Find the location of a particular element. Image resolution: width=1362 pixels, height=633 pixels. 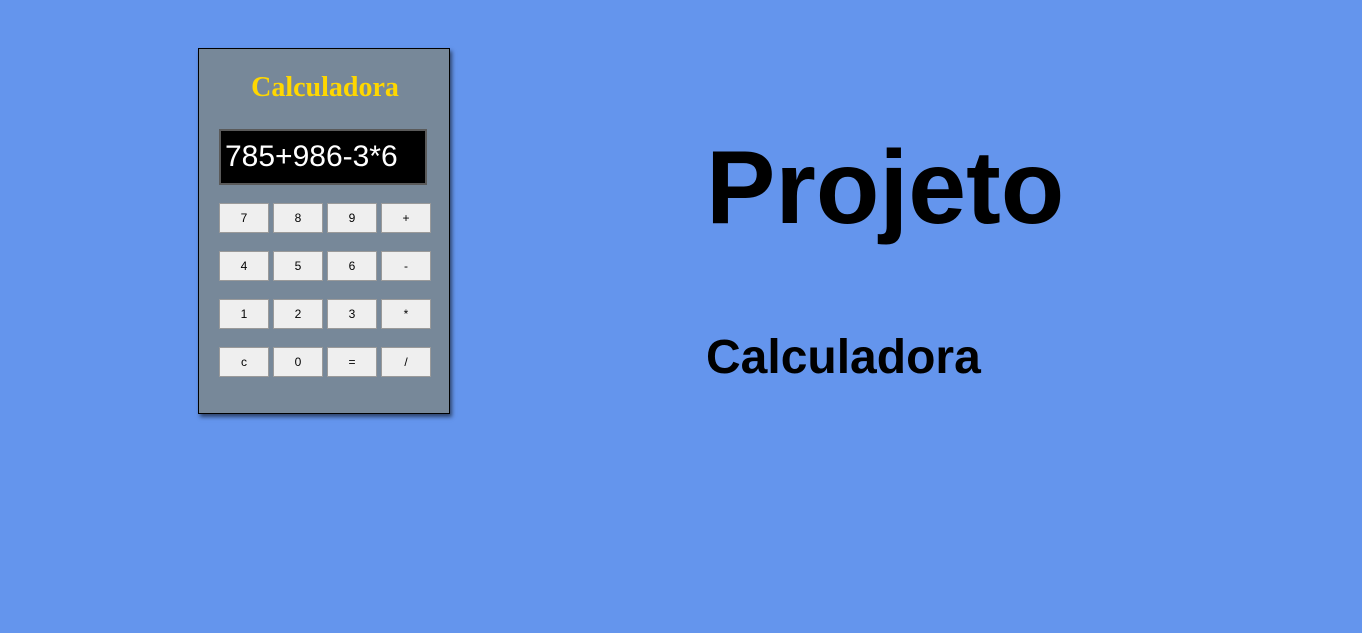

key-5-button: 5 is located at coordinates (298, 266).